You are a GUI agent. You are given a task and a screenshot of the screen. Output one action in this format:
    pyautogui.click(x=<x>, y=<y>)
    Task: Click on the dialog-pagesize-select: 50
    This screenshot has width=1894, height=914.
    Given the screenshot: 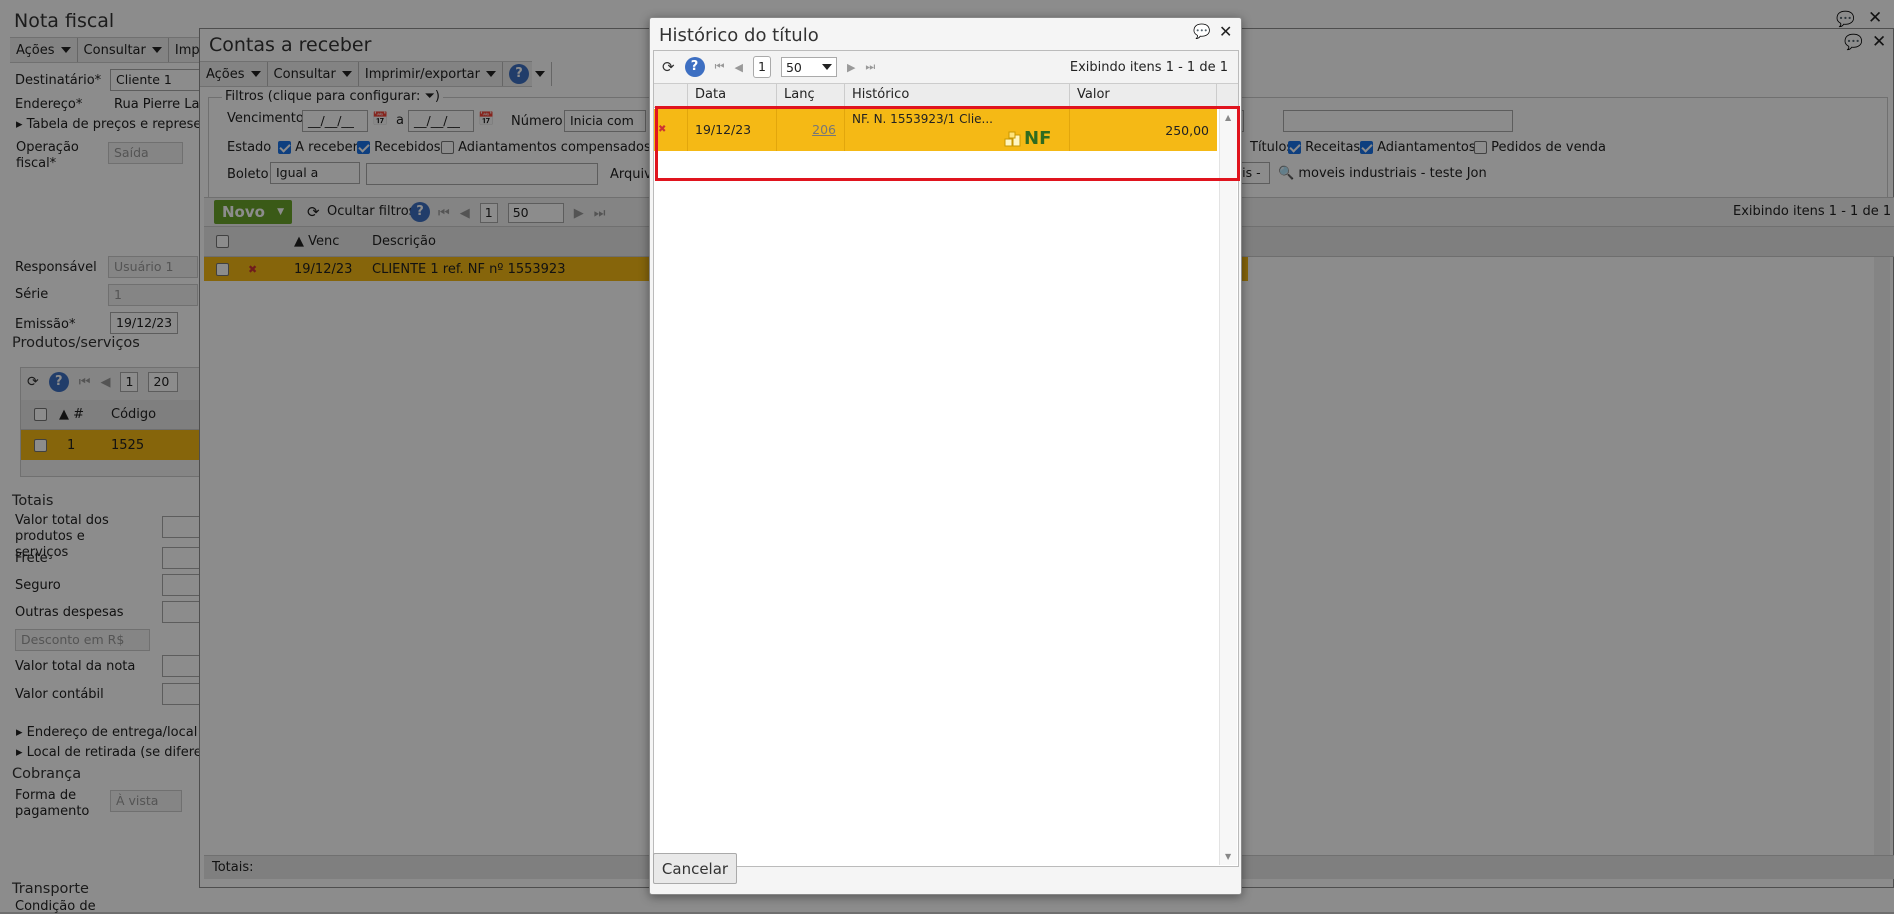 What is the action you would take?
    pyautogui.click(x=808, y=67)
    